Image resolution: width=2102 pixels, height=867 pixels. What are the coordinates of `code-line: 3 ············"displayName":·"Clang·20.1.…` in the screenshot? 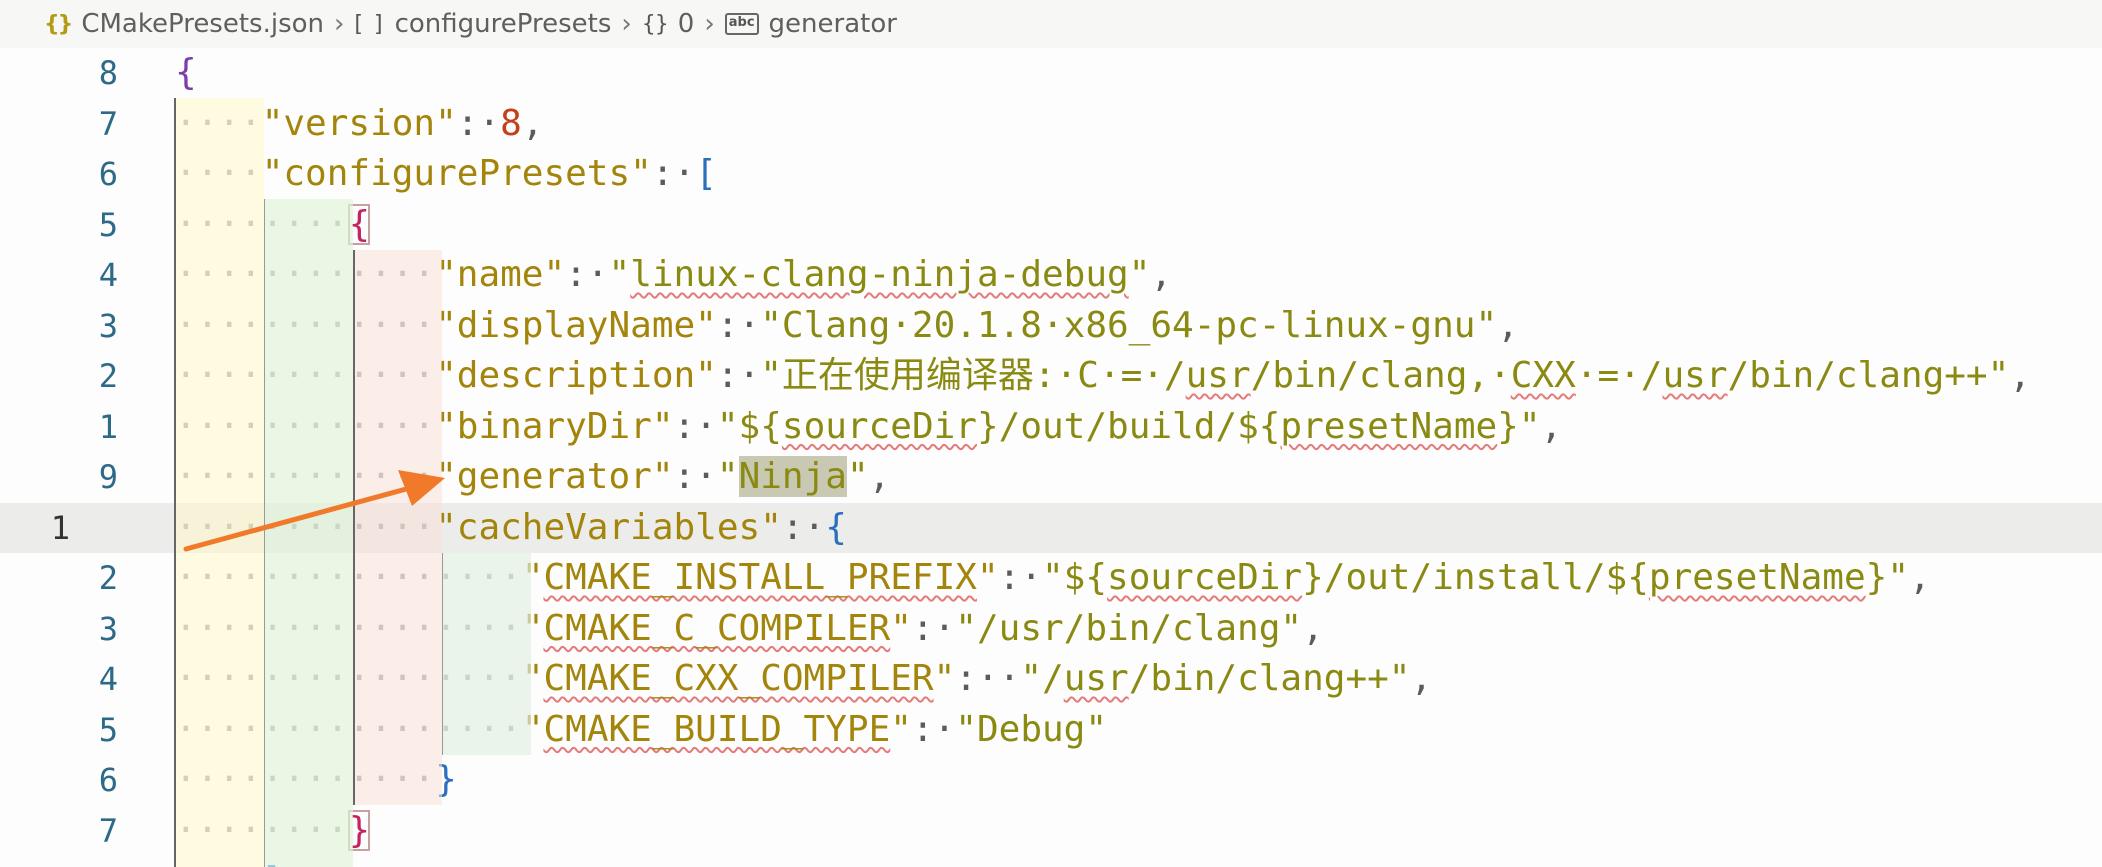 It's located at (1051, 326).